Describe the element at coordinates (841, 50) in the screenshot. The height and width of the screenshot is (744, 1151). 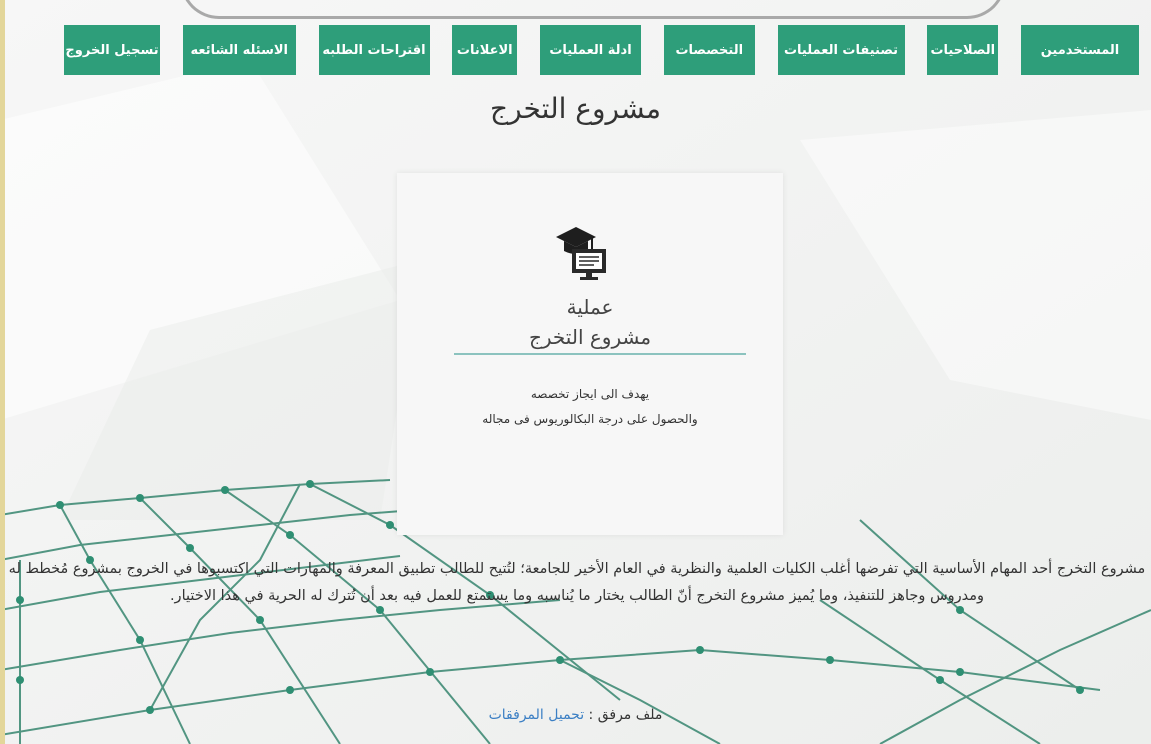
I see `nav-item-process-categories: تصنيفات العمليات` at that location.